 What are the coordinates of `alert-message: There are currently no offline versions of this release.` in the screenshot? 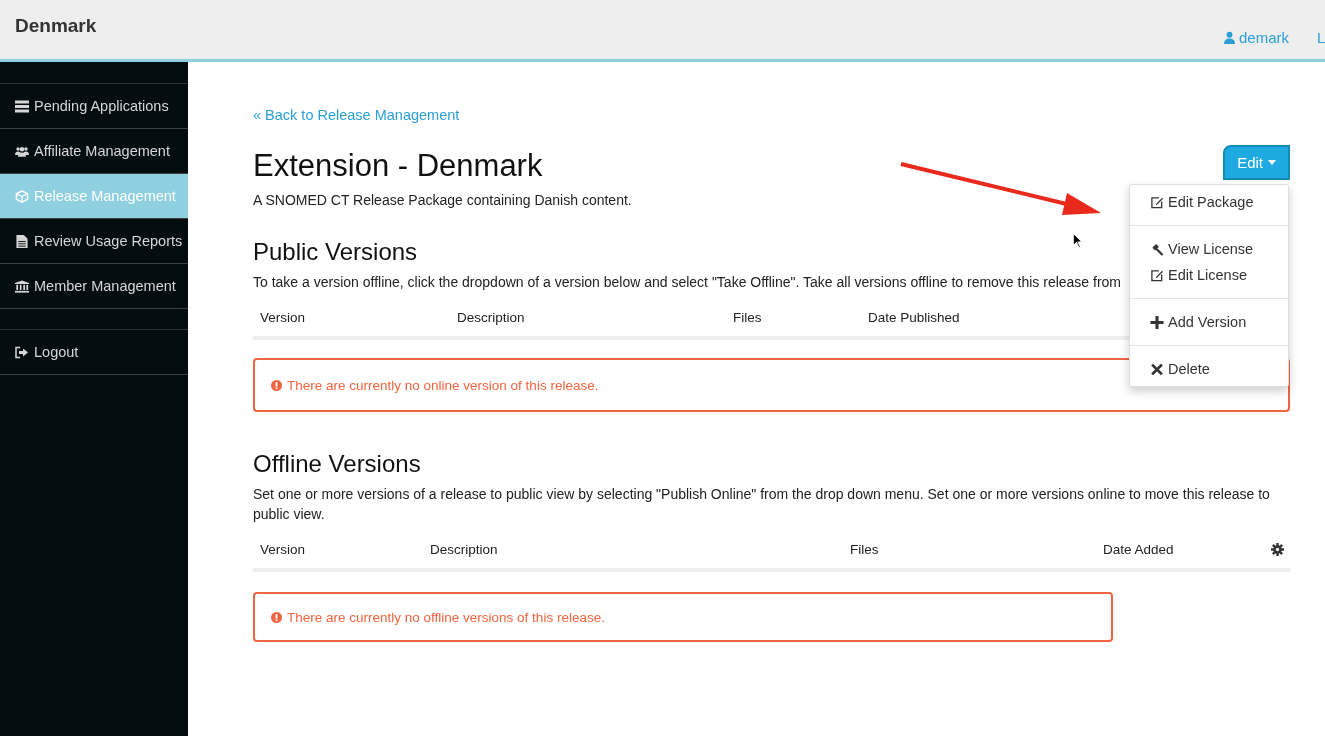 It's located at (446, 617).